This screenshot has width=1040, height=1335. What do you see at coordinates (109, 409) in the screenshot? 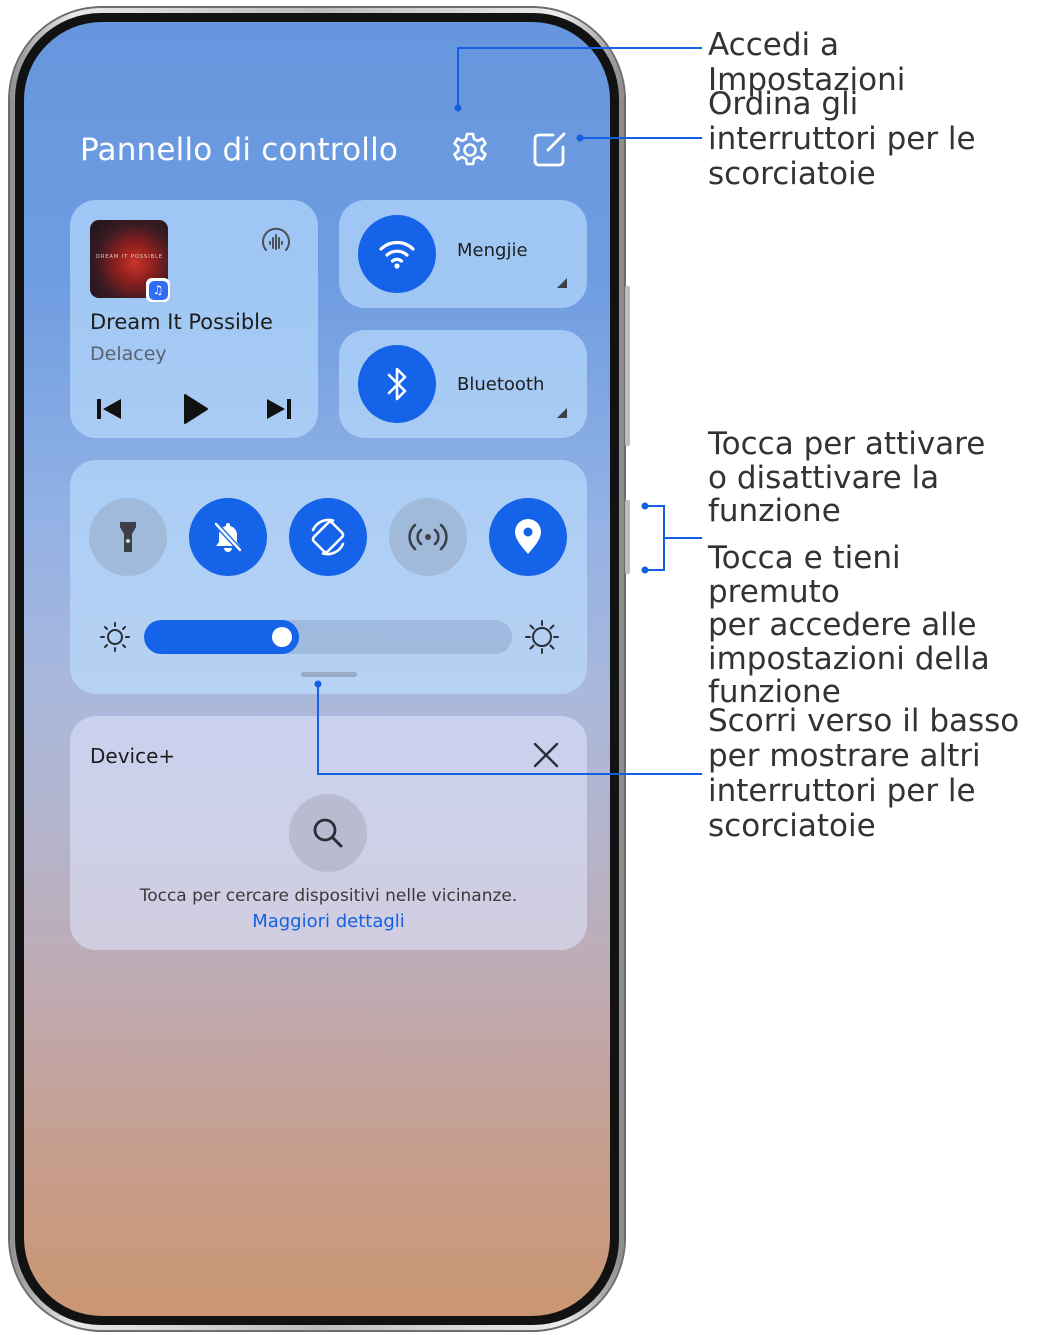
I see `previous-icon` at bounding box center [109, 409].